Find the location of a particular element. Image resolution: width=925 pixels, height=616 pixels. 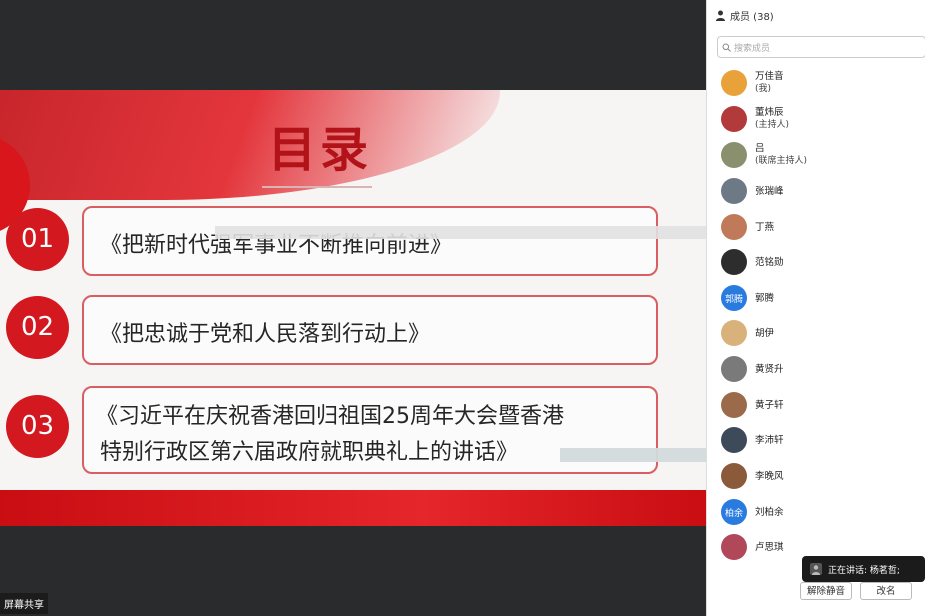

item-text-3-line1: 《习近平在庆祝香港回归祖国25周年大会暨香港 is located at coordinates (330, 416).